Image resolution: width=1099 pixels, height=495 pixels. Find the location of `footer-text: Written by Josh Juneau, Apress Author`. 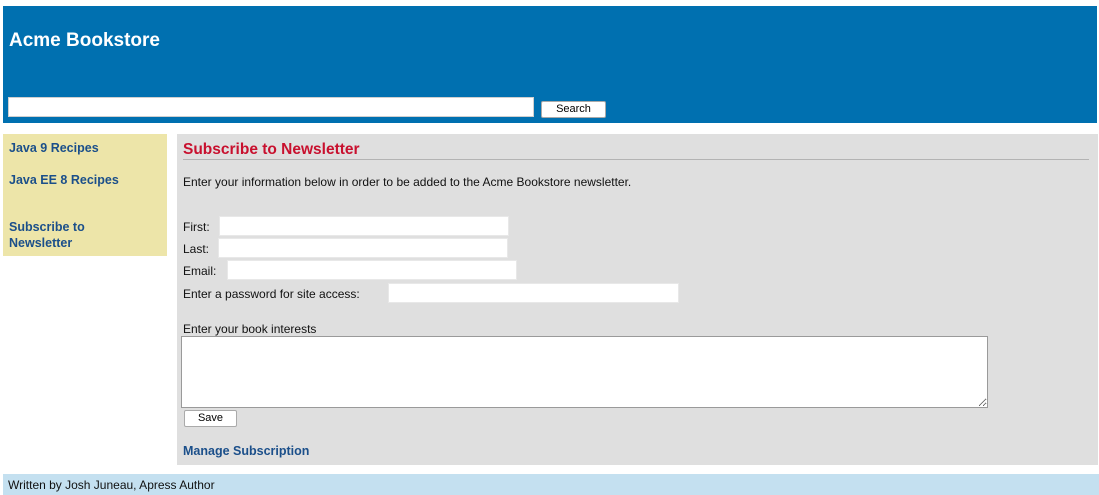

footer-text: Written by Josh Juneau, Apress Author is located at coordinates (111, 485).